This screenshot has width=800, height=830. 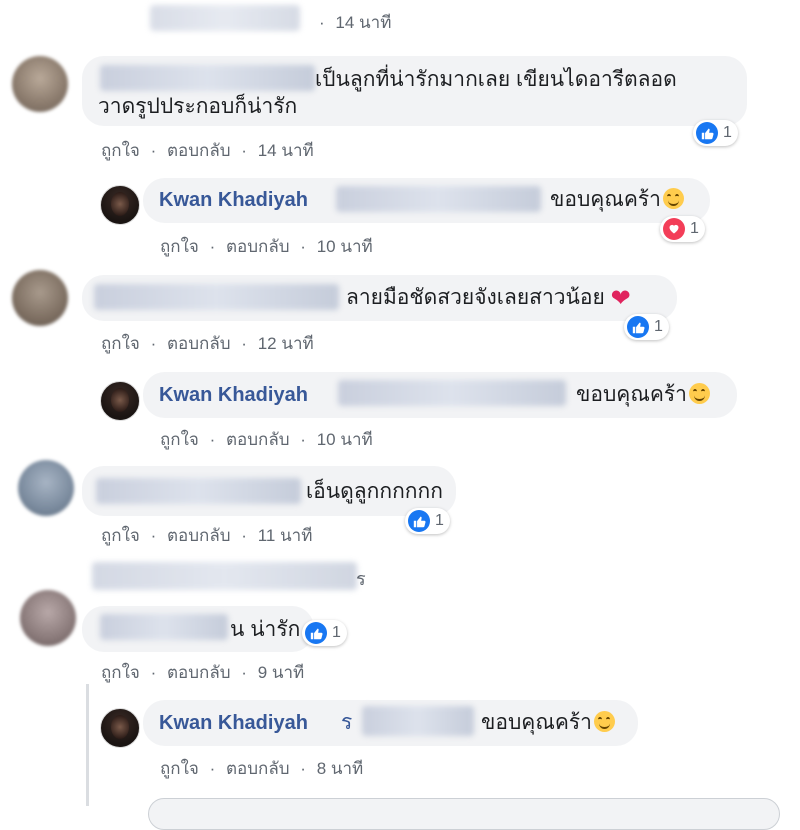 I want to click on comment-meta: · 14 นาที, so click(x=355, y=22).